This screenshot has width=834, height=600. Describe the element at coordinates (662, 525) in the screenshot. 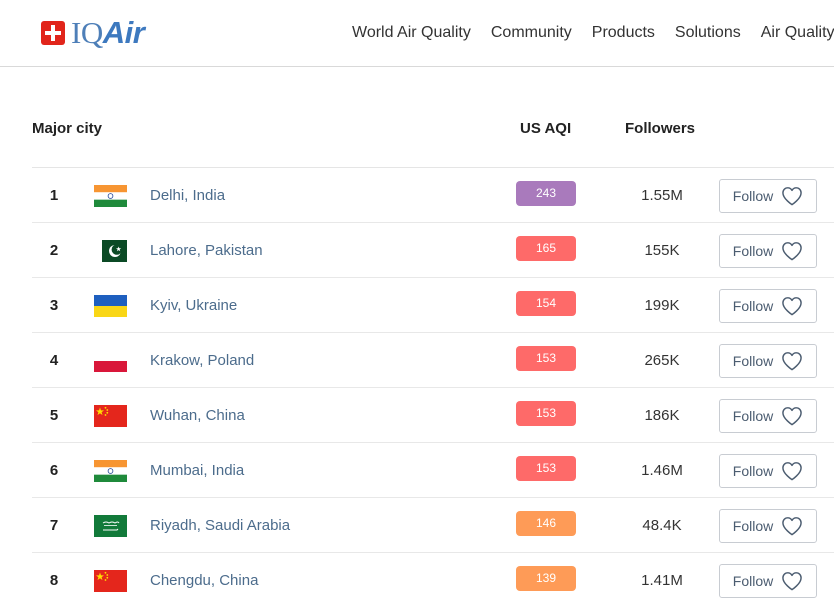

I see `follower-count: 48.4K` at that location.